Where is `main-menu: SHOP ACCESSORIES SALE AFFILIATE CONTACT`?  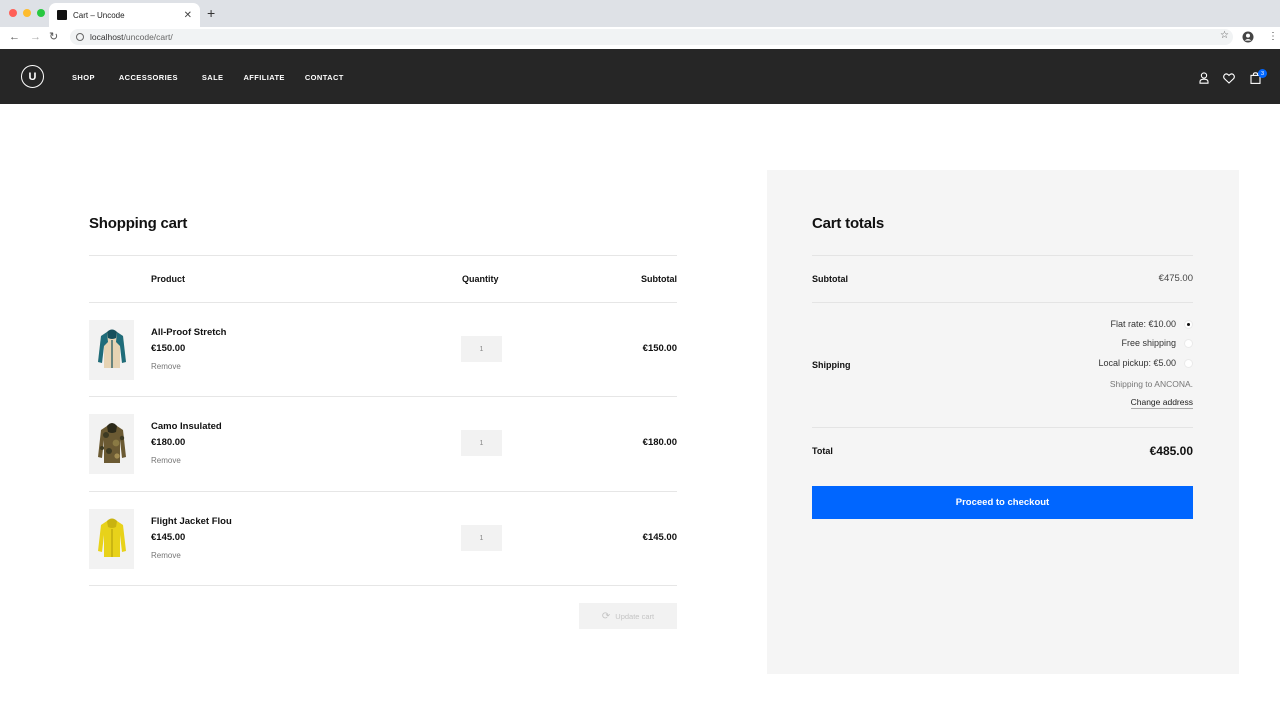
main-menu: SHOP ACCESSORIES SALE AFFILIATE CONTACT is located at coordinates (208, 77).